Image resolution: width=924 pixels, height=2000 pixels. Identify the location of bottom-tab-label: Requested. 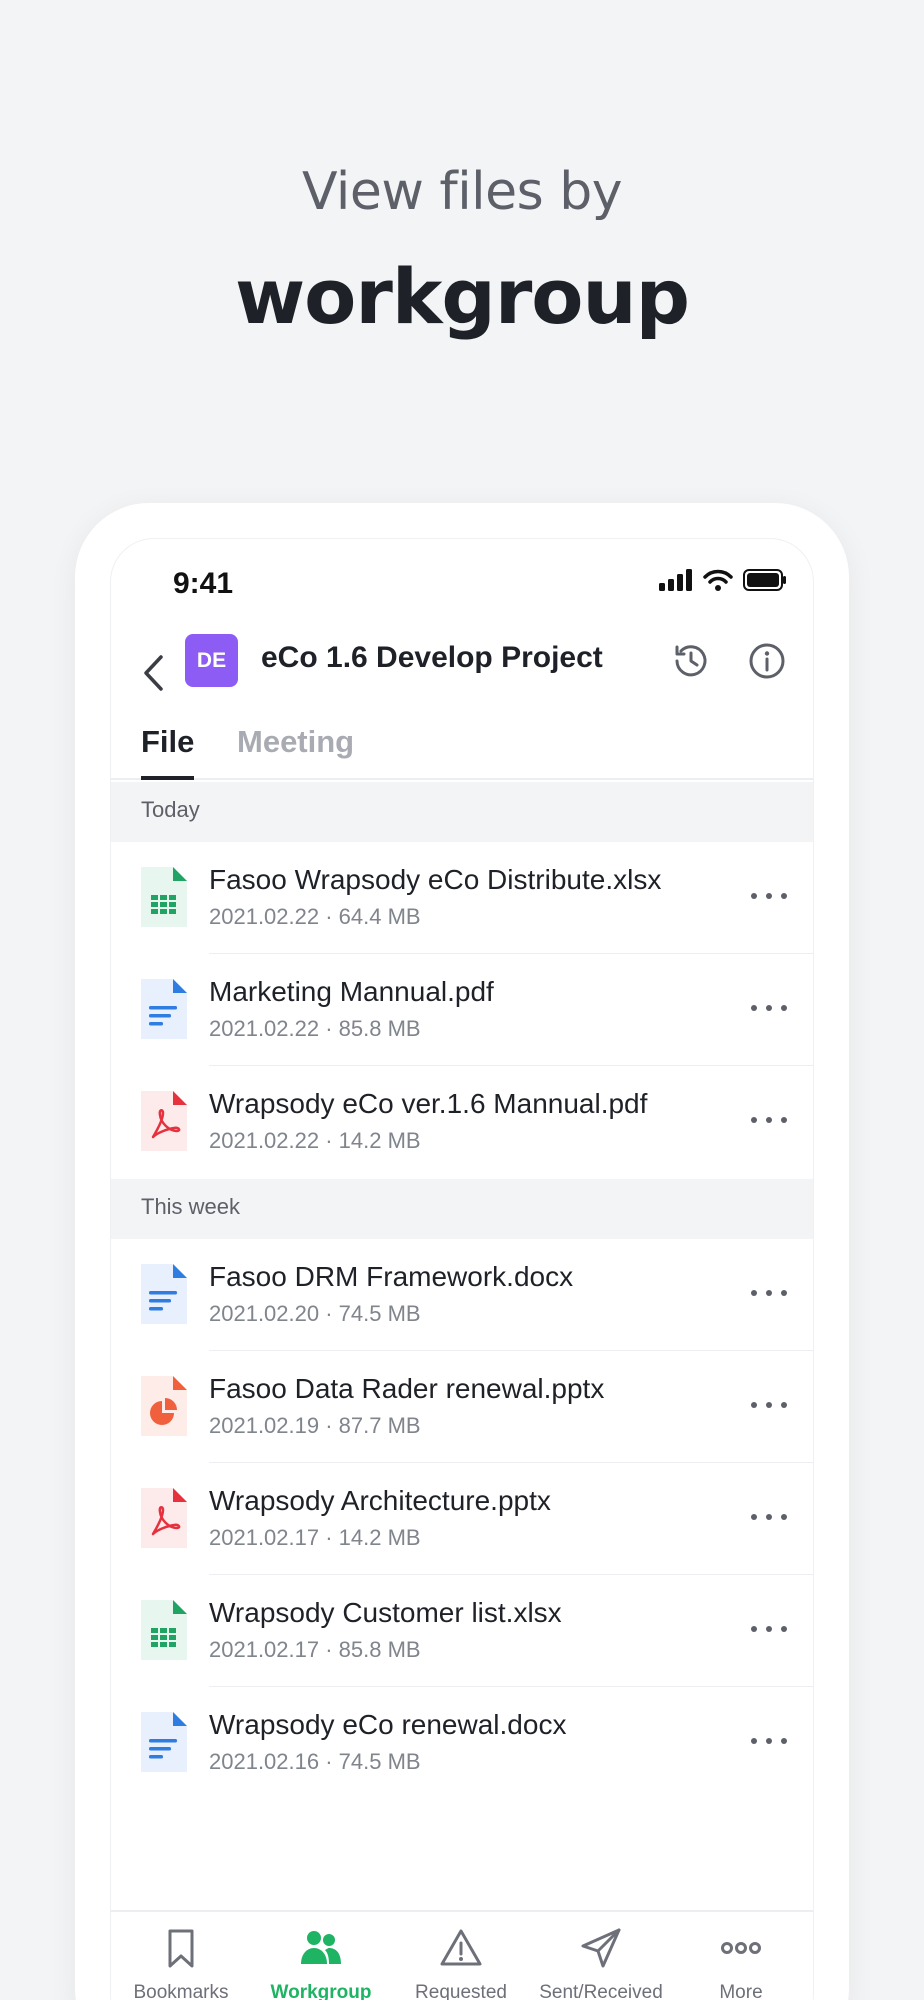
(461, 1991).